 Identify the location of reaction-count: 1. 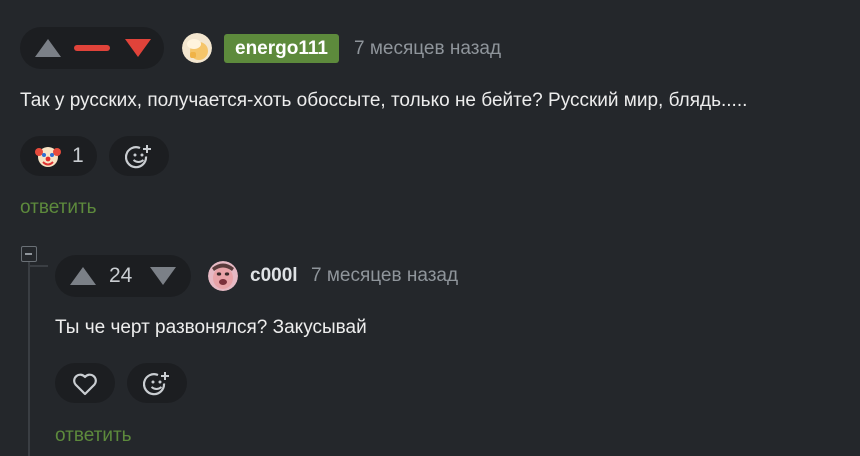
(78, 155).